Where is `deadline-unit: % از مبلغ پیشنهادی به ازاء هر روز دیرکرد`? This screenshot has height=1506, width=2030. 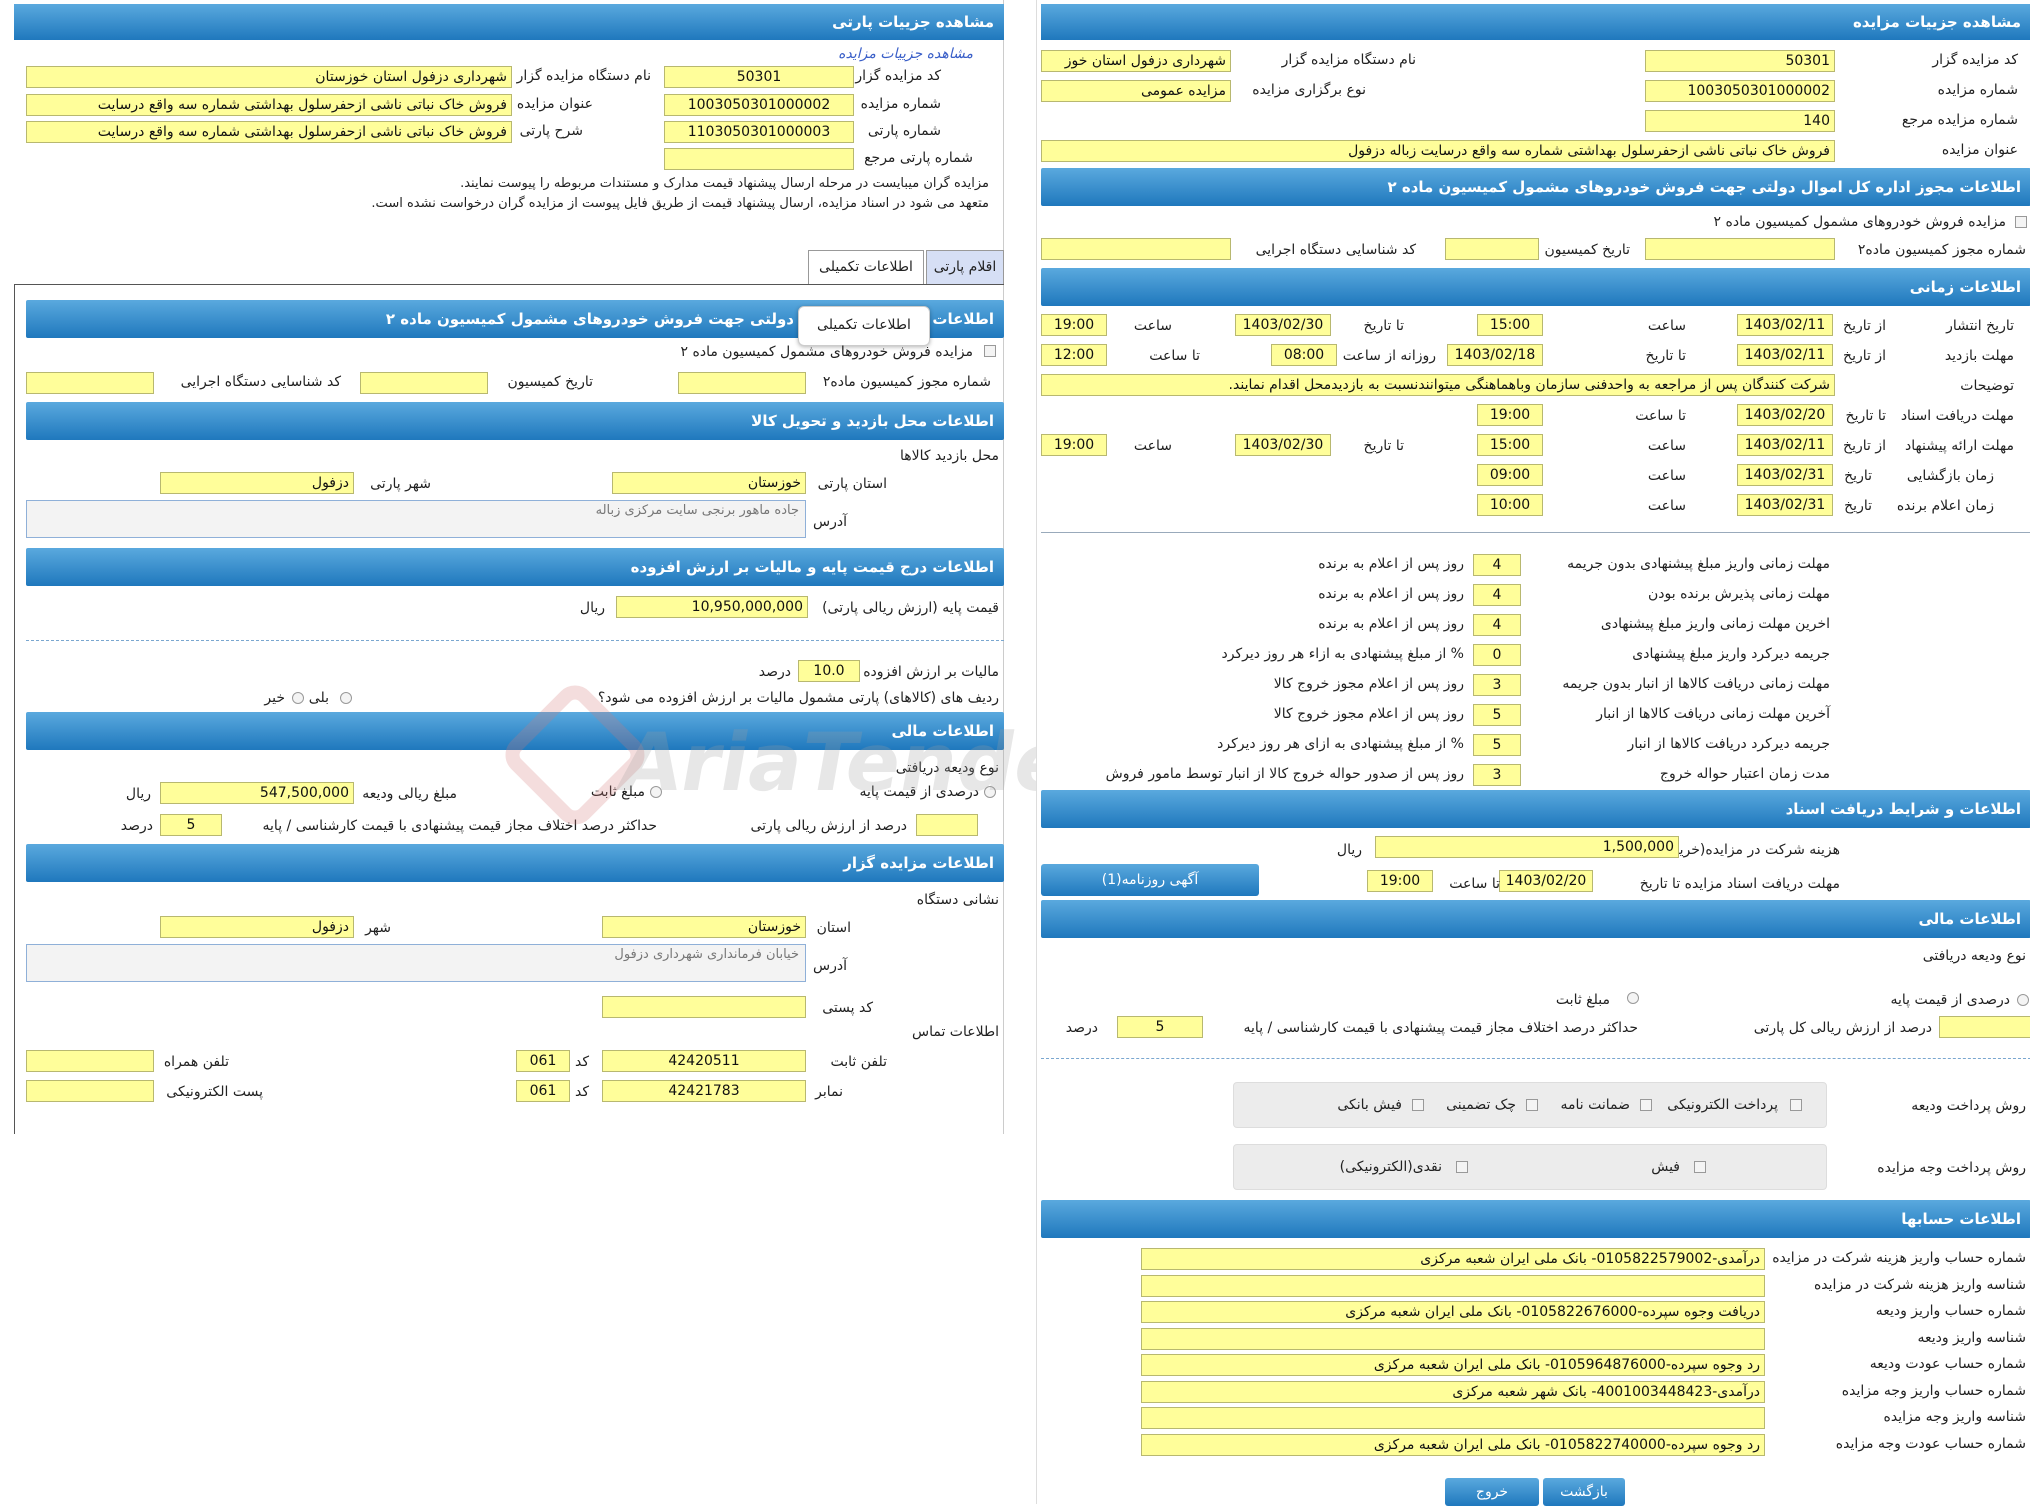 deadline-unit: % از مبلغ پیشنهادی به ازاء هر روز دیرکرد is located at coordinates (1342, 654).